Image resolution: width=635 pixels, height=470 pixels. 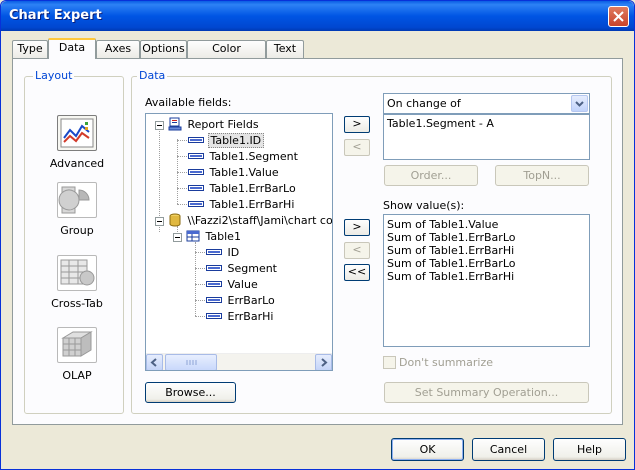 I want to click on layout-cross-tab-label: Cross-Tab, so click(x=77, y=303).